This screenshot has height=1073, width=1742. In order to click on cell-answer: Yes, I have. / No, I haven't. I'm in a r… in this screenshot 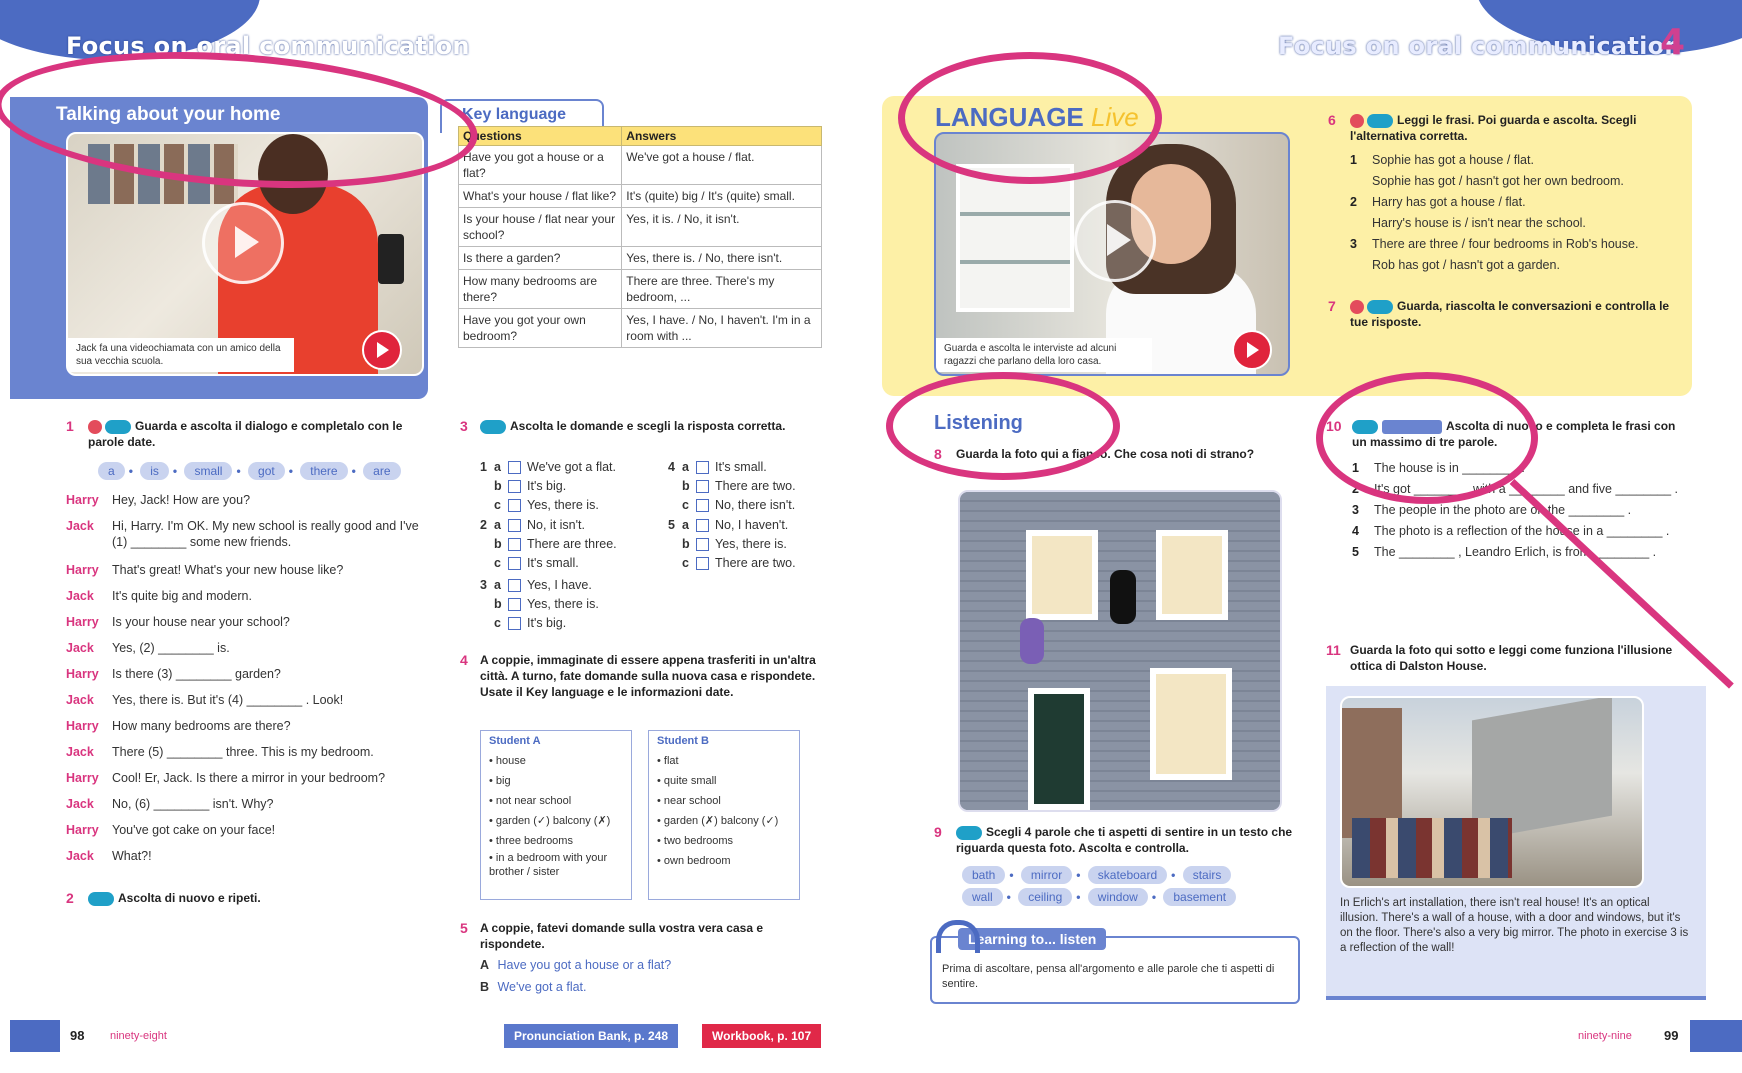, I will do `click(721, 328)`.